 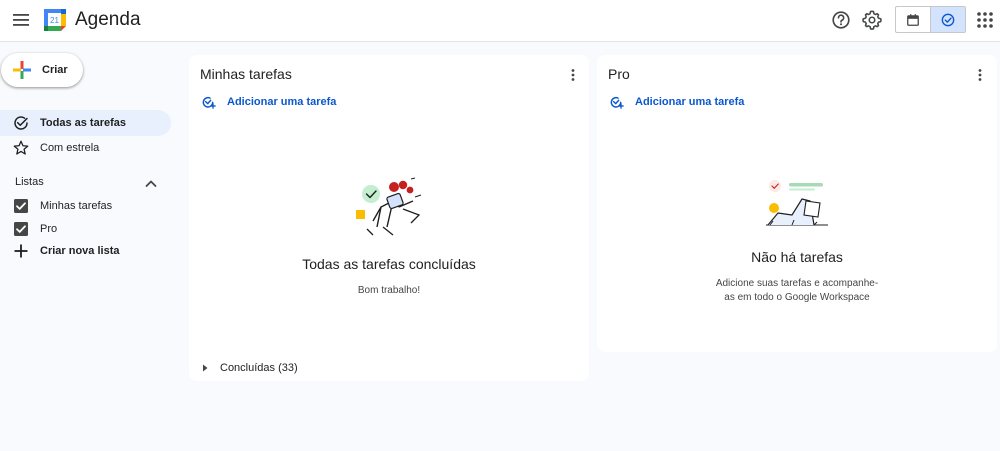 What do you see at coordinates (21, 123) in the screenshot?
I see `check-circle-icon` at bounding box center [21, 123].